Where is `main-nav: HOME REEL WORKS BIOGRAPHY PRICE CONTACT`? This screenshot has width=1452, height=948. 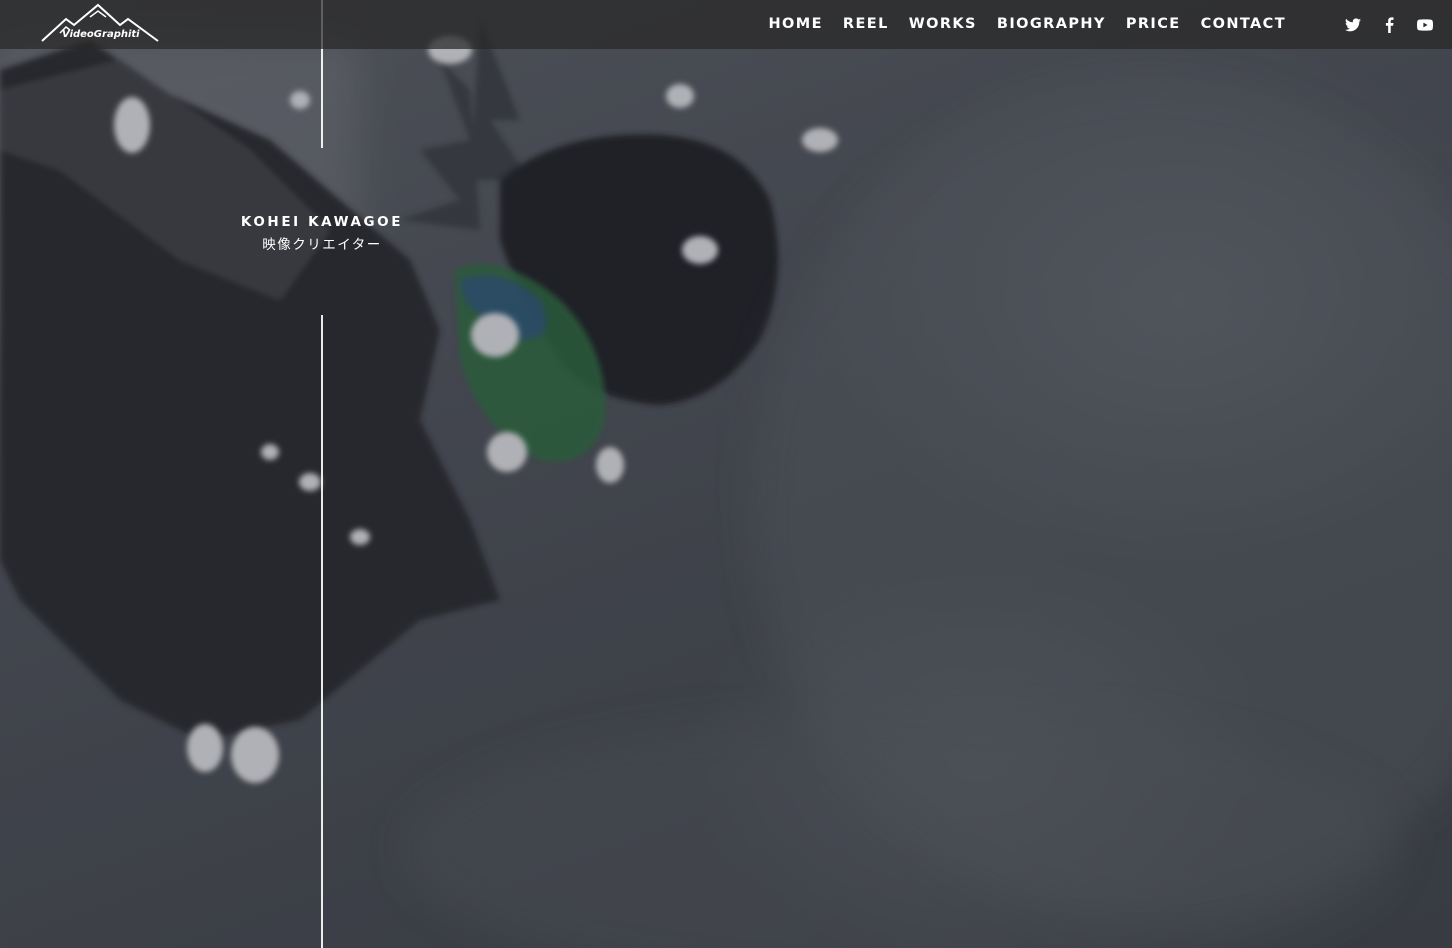 main-nav: HOME REEL WORKS BIOGRAPHY PRICE CONTACT is located at coordinates (1110, 24).